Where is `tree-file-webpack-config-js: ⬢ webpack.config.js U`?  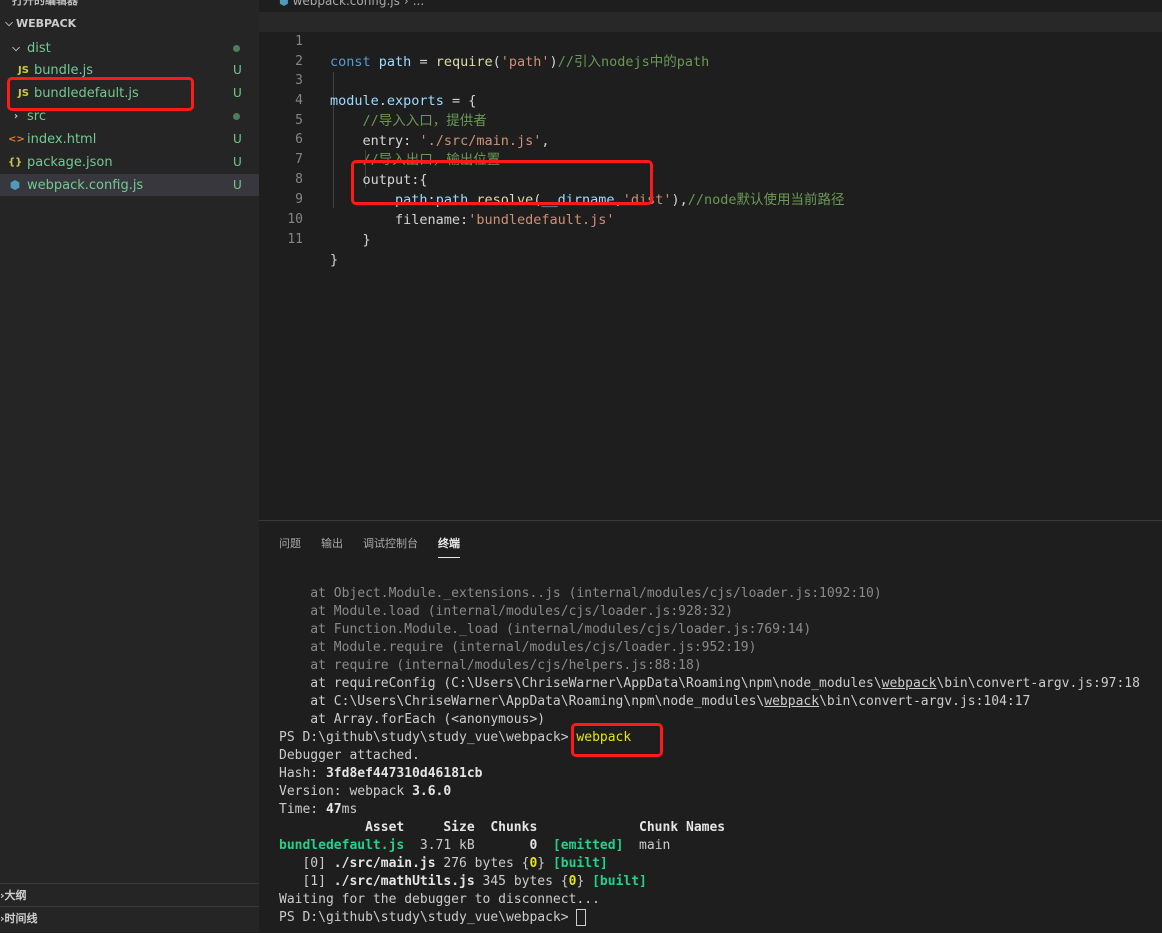 tree-file-webpack-config-js: ⬢ webpack.config.js U is located at coordinates (129, 185).